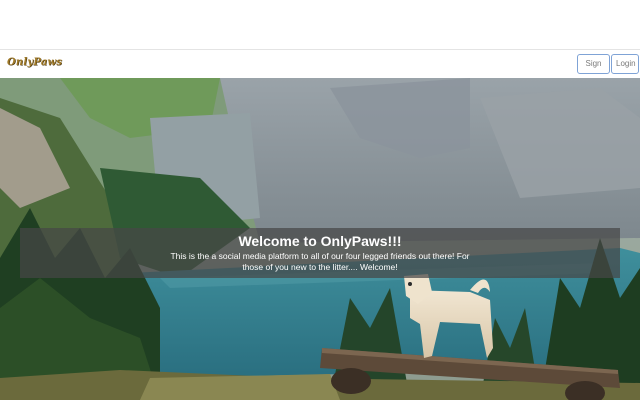  I want to click on brand-logo: OnlyPaws, so click(34, 62).